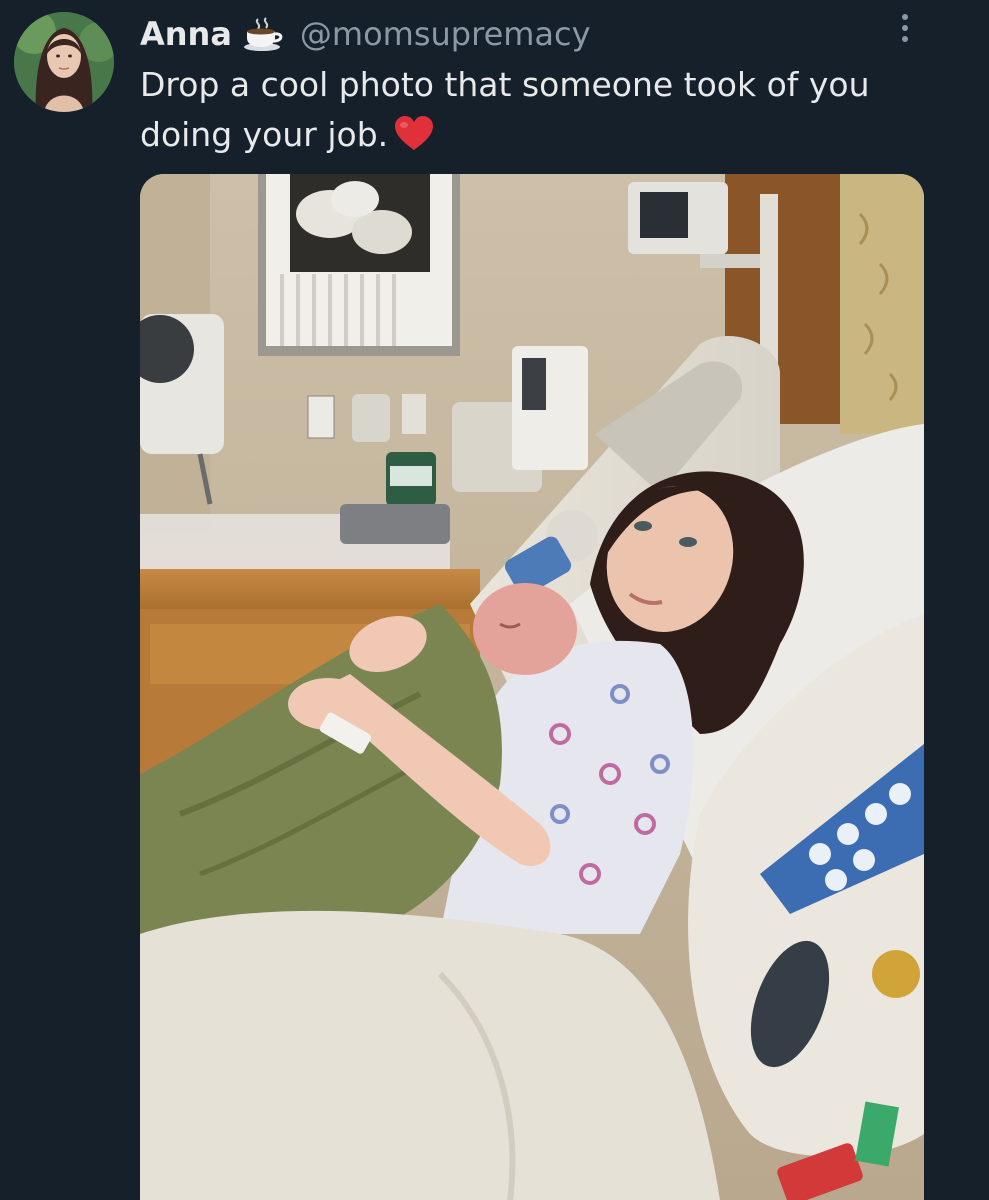 The image size is (989, 1200). What do you see at coordinates (905, 28) in the screenshot?
I see `more-options-icon` at bounding box center [905, 28].